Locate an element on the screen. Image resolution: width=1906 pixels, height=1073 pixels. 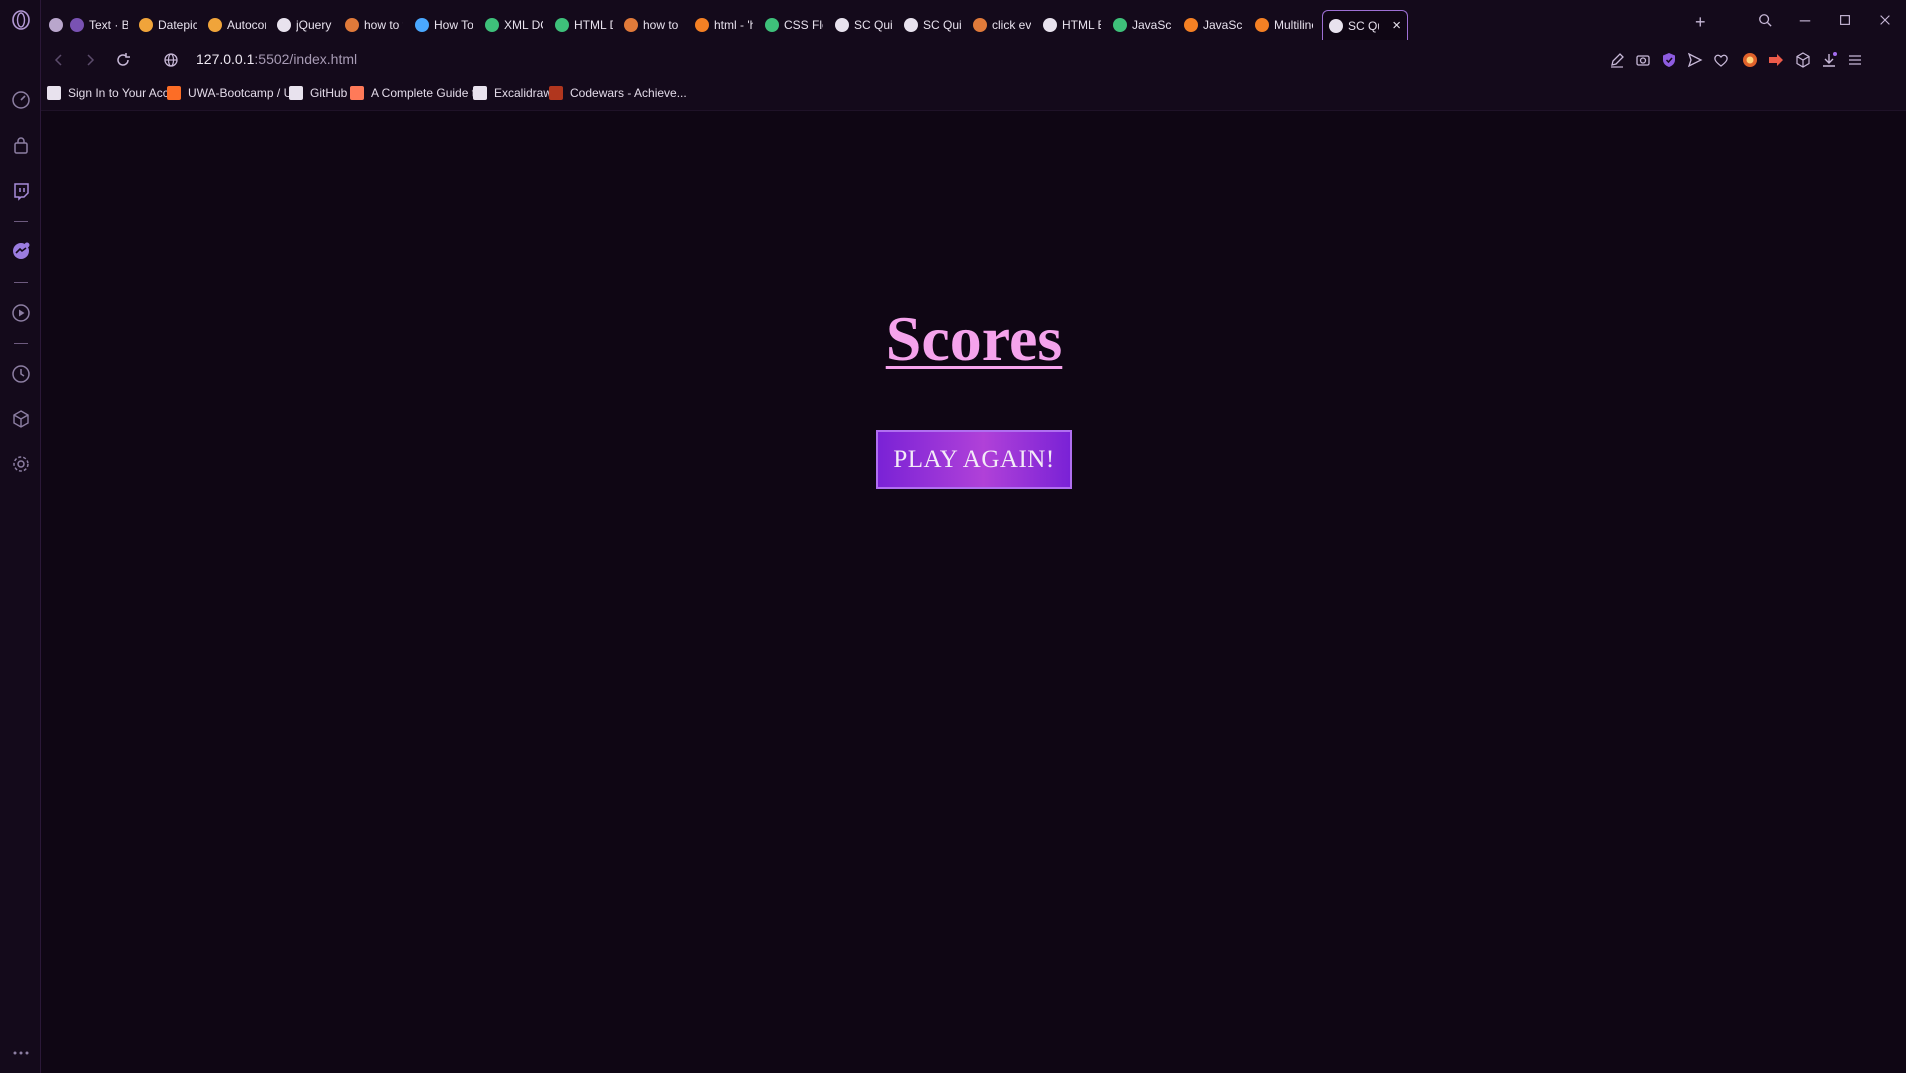
gamepad-icon is located at coordinates (56, 25).